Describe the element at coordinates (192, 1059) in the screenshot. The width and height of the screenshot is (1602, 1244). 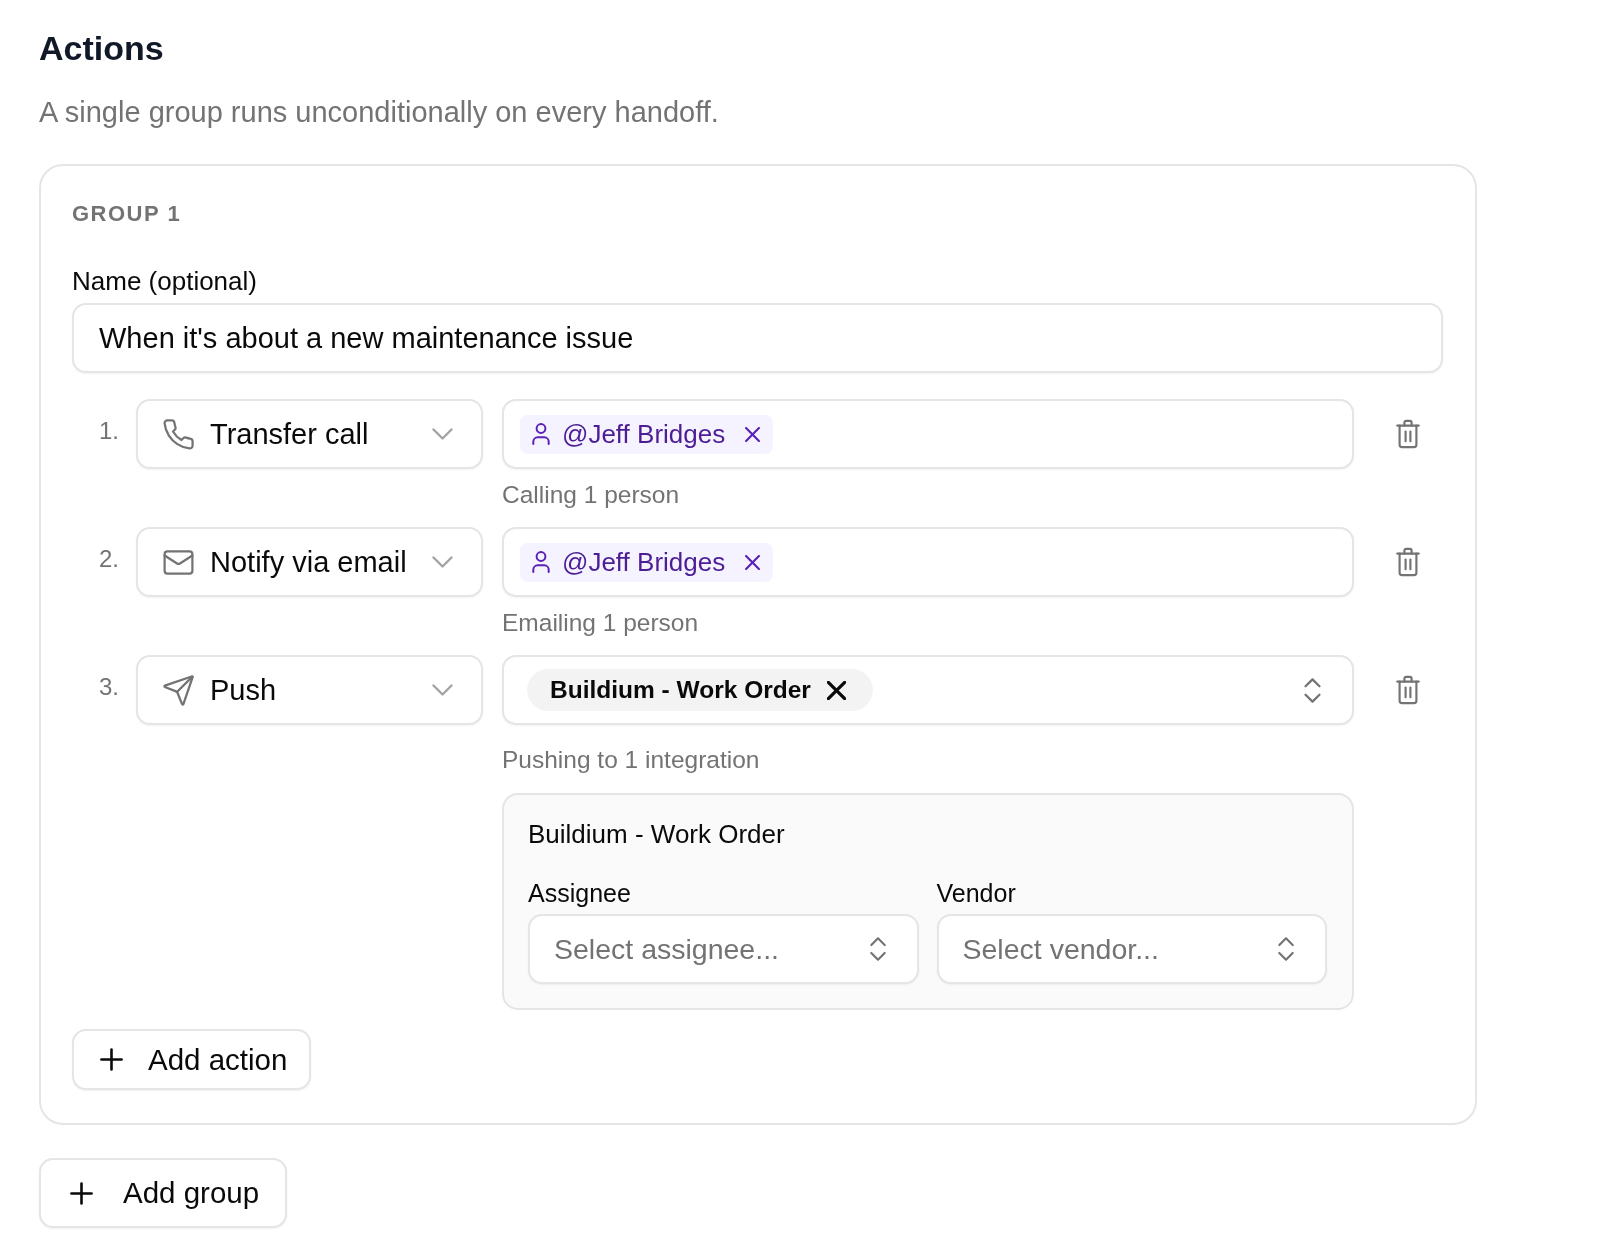
I see `add-action-button: Add action` at that location.